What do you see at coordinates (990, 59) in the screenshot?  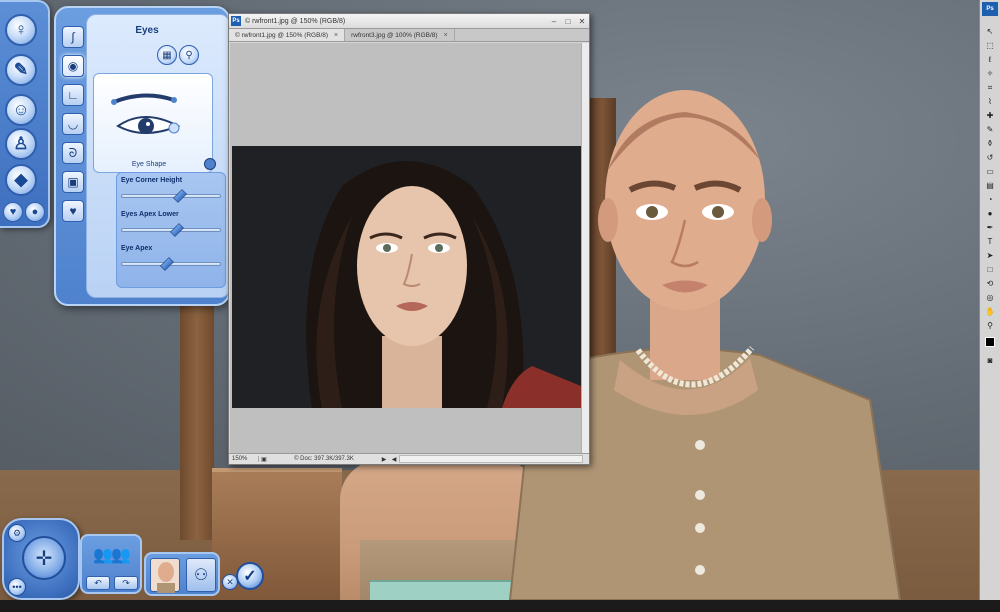 I see `lasso-icon: ℓ` at bounding box center [990, 59].